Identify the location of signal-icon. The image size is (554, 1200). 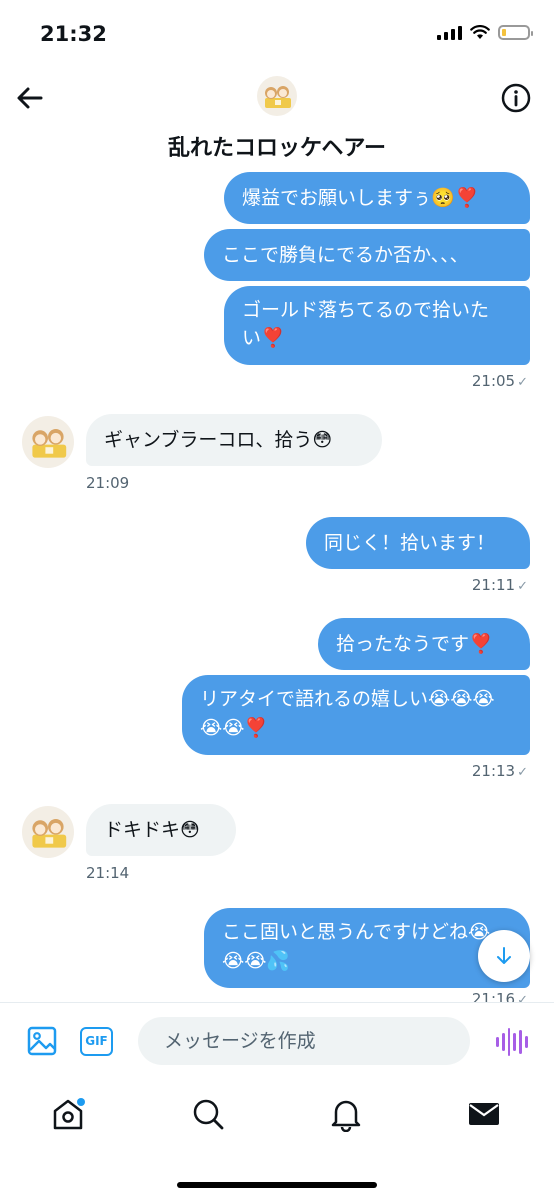
(449, 32).